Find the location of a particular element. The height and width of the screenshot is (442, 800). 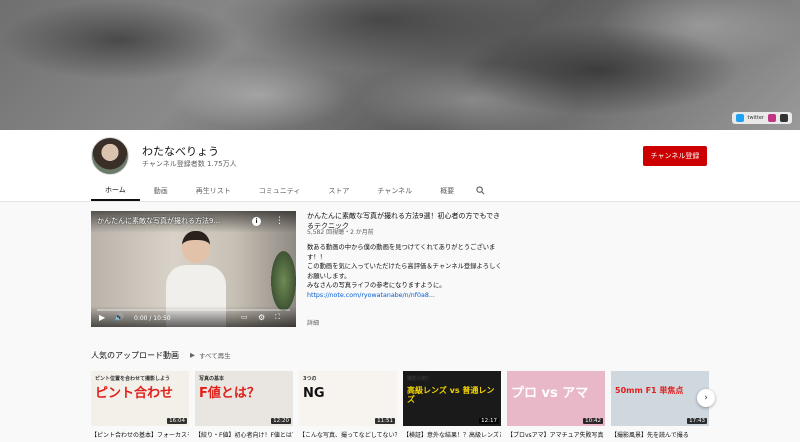

video-thumbnail: 写真の基本 F値とは？ 12:20 is located at coordinates (244, 398).